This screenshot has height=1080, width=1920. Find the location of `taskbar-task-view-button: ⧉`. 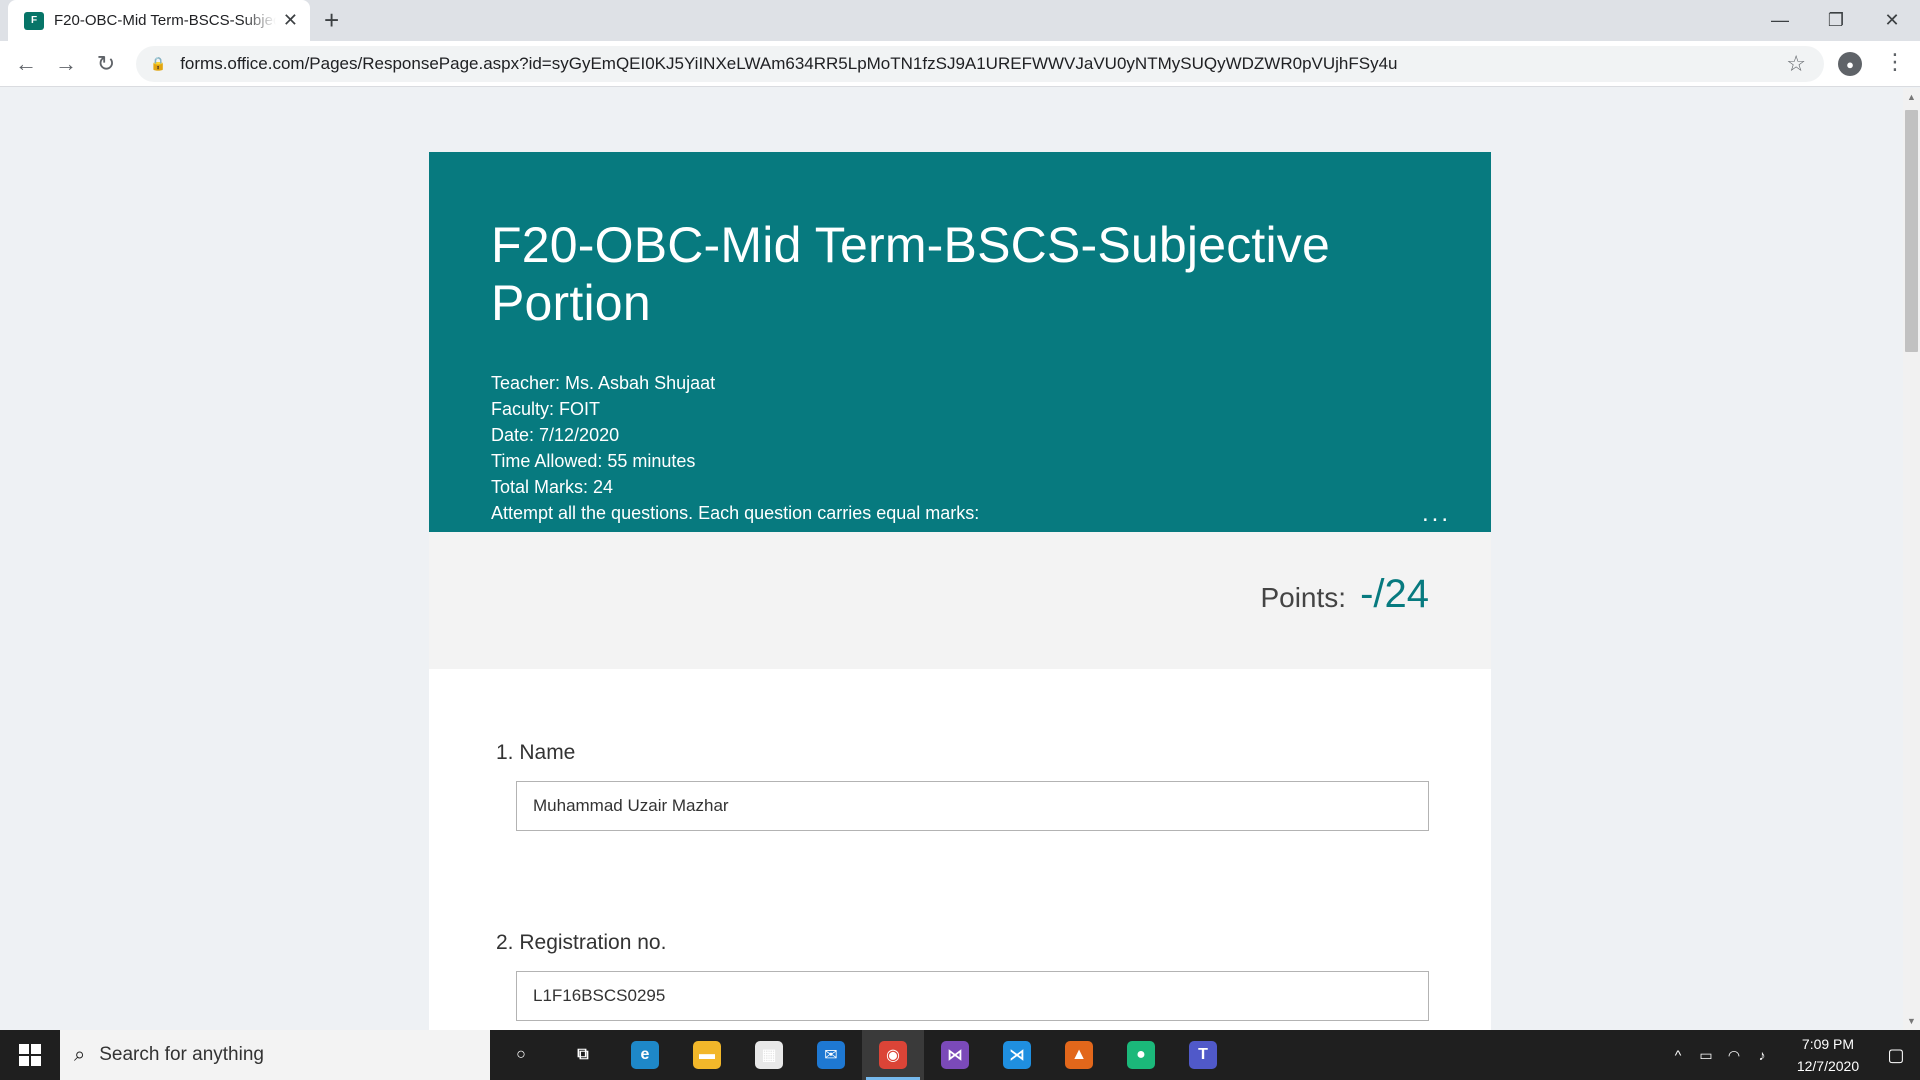

taskbar-task-view-button: ⧉ is located at coordinates (583, 1055).